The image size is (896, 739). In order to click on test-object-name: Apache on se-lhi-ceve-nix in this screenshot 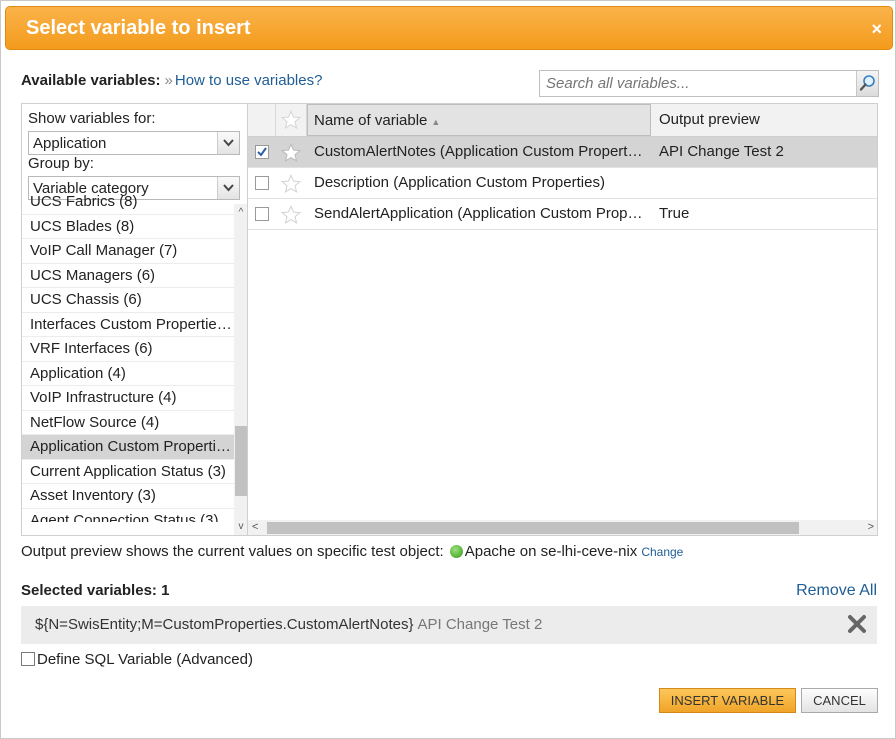, I will do `click(551, 551)`.